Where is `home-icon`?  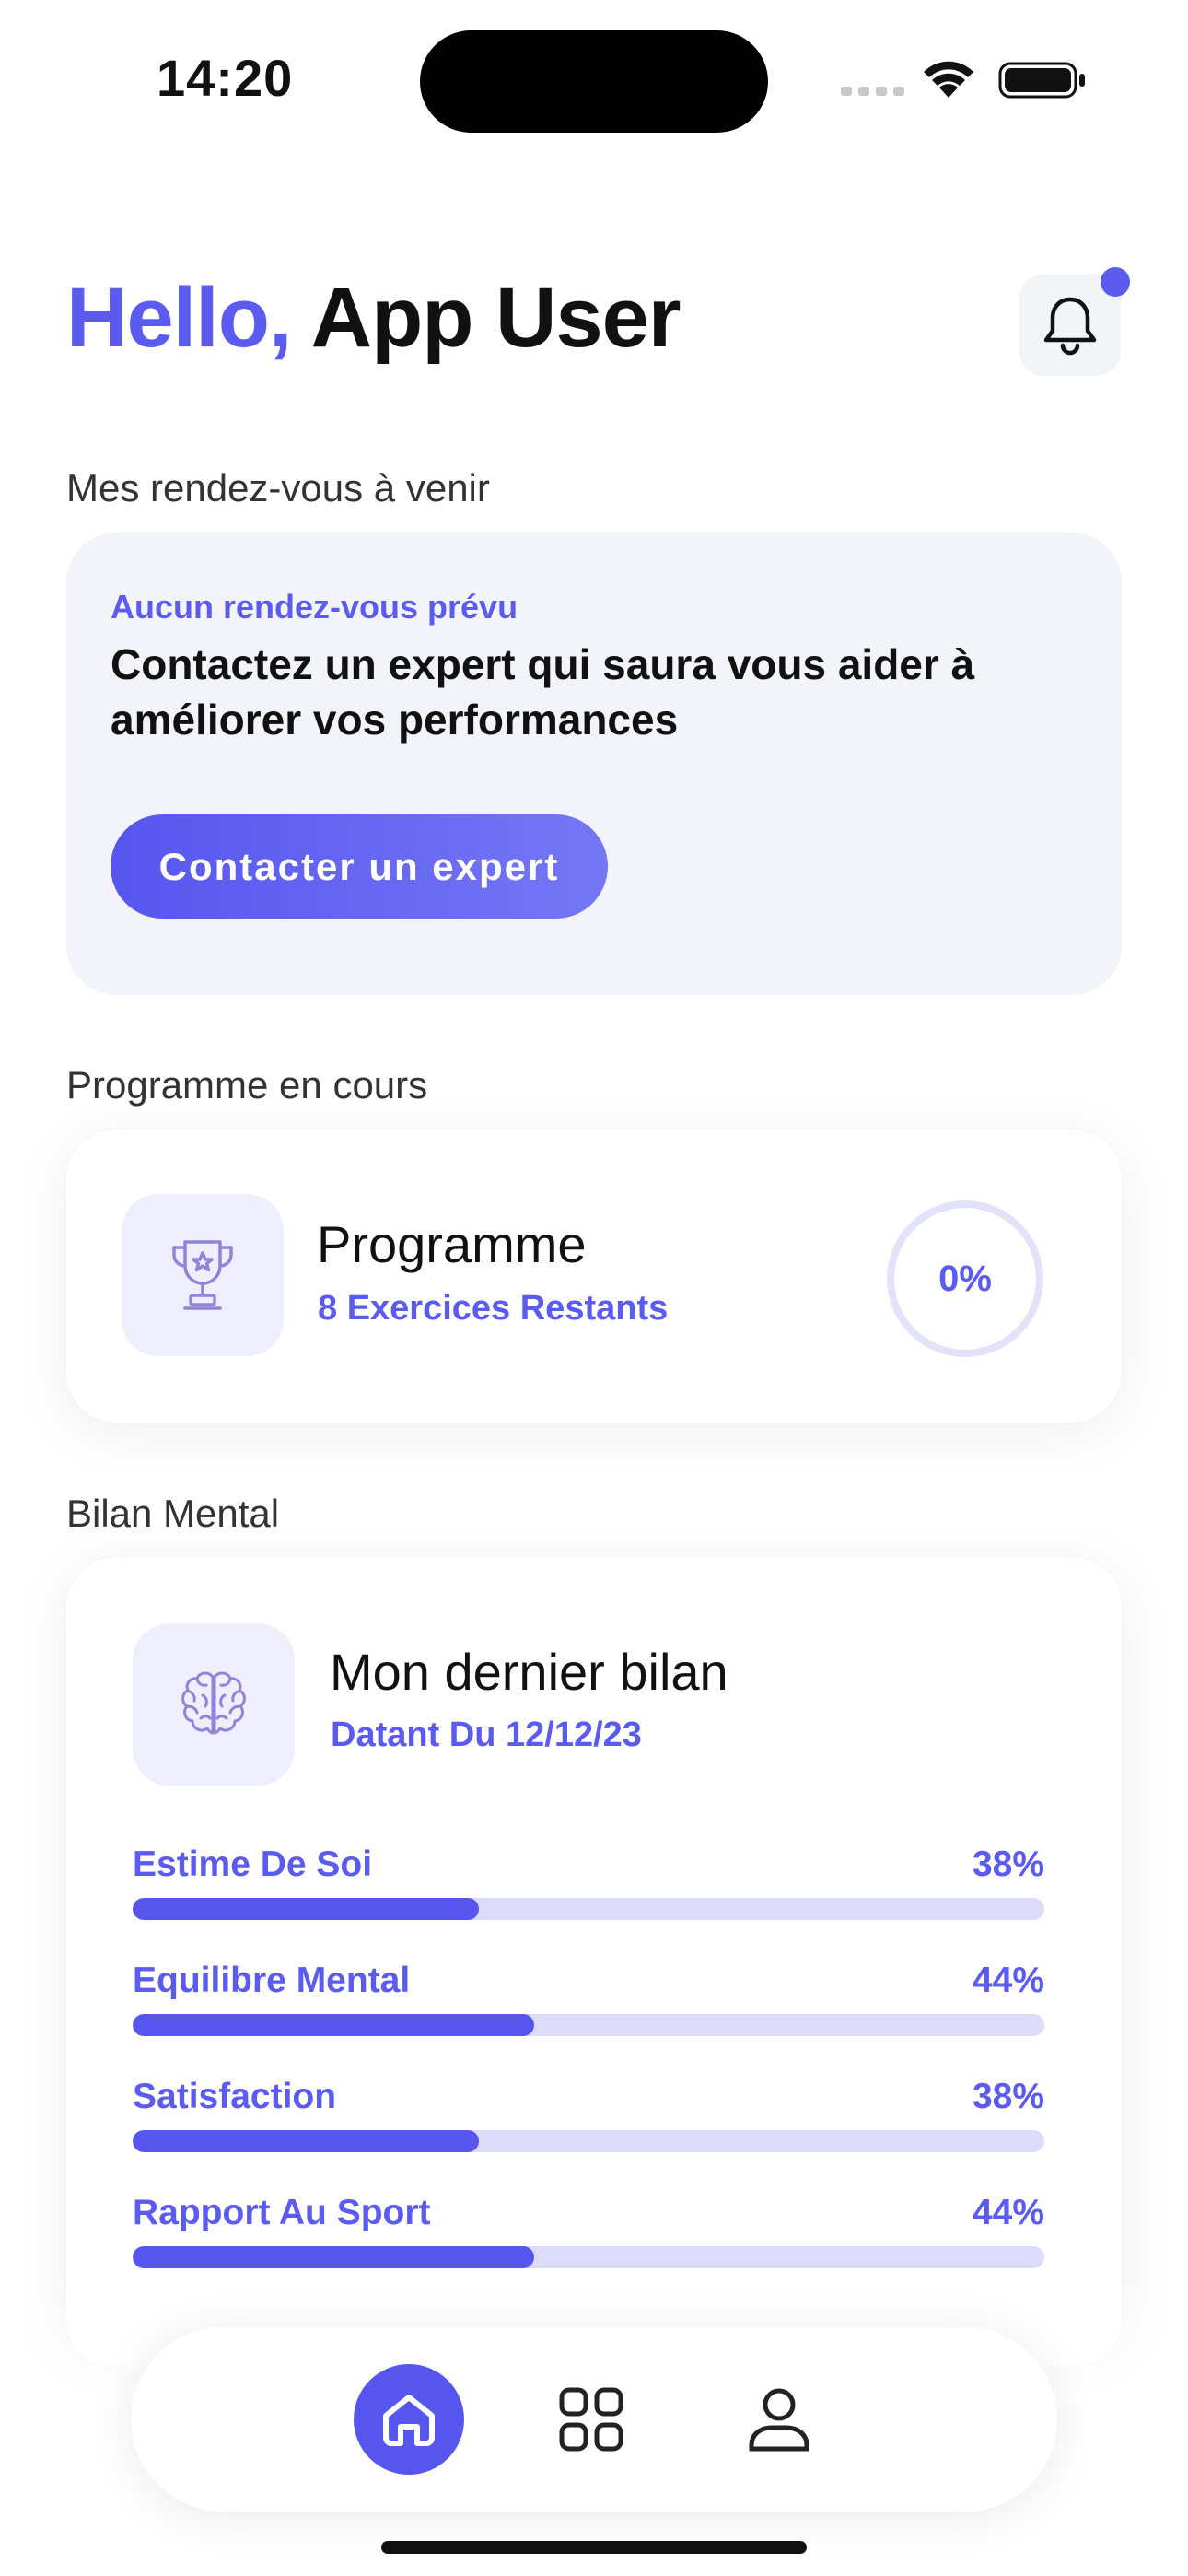
home-icon is located at coordinates (409, 2420).